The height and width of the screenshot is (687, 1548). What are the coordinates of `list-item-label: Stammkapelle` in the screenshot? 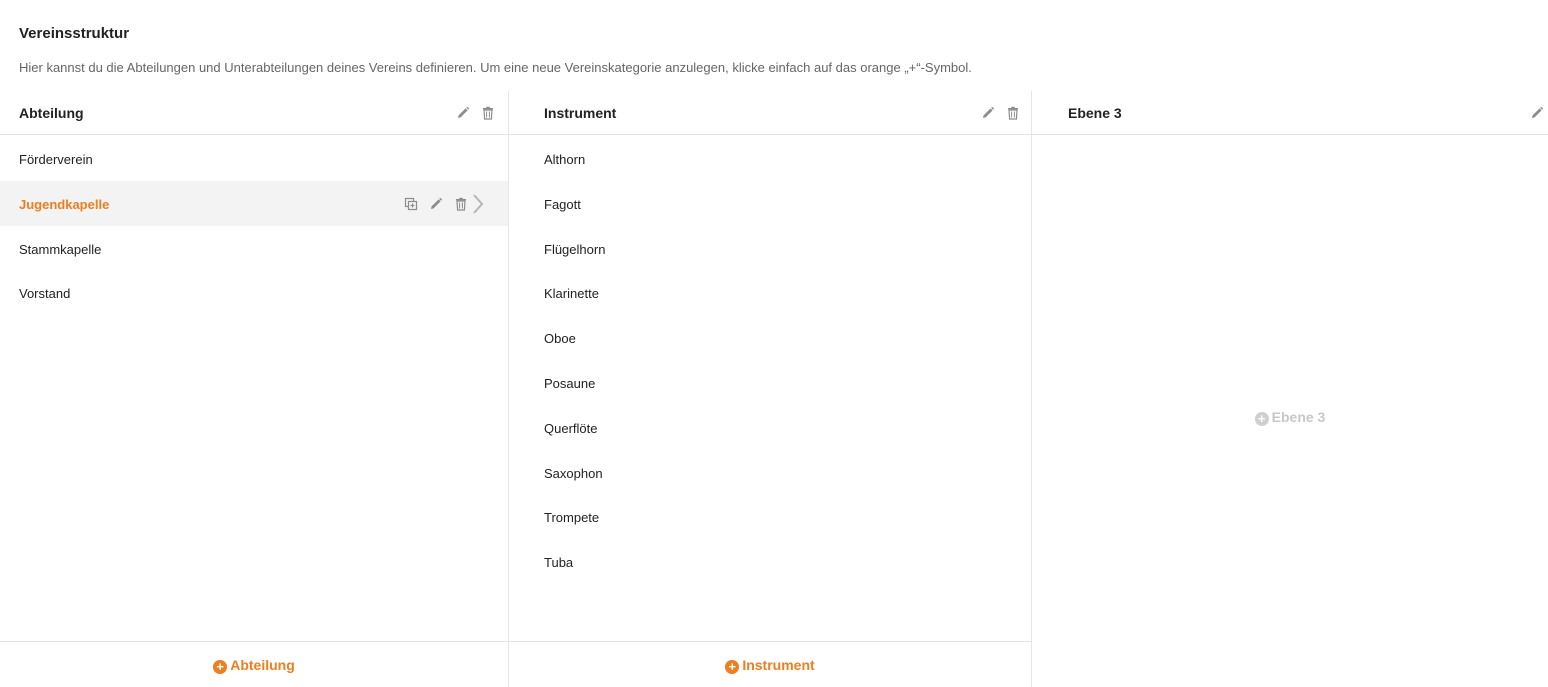 It's located at (60, 249).